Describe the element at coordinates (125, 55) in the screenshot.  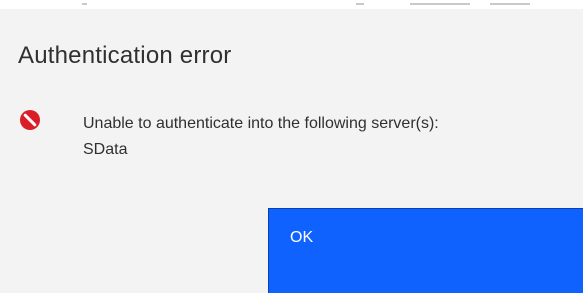
I see `dialog-title: Authentication error` at that location.